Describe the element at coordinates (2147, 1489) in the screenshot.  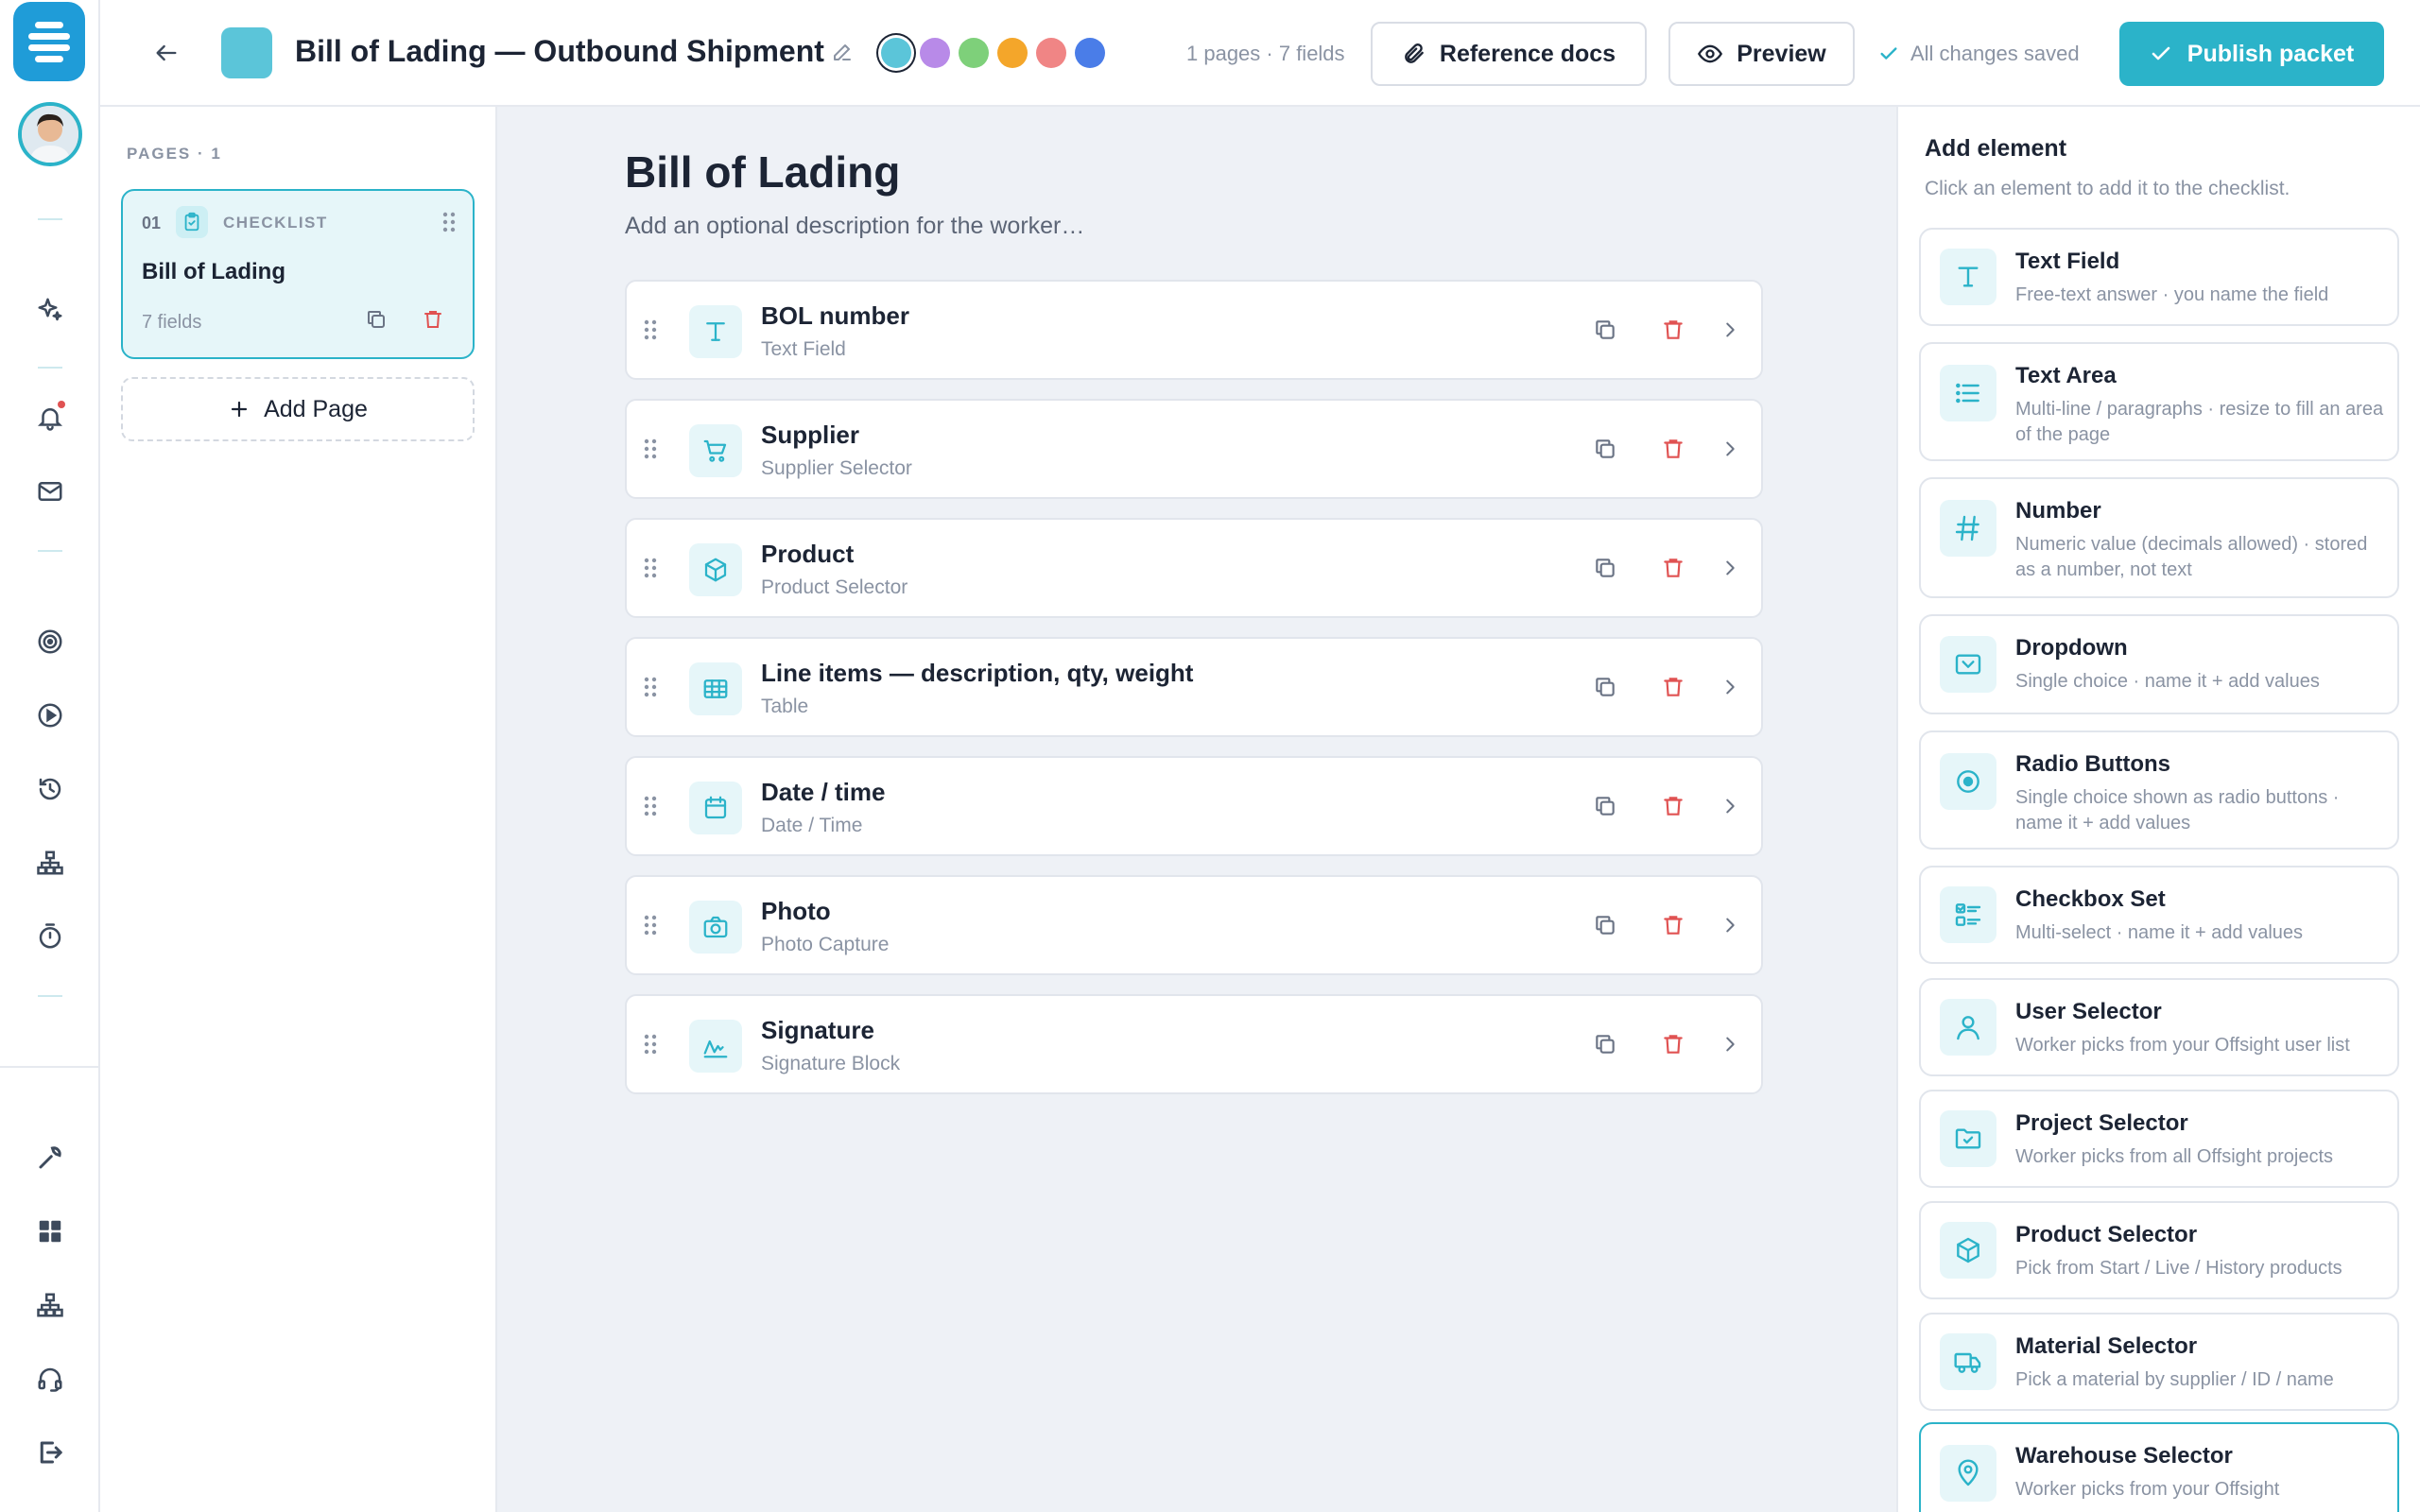
I see `element-description: Worker picks from your Offsight` at that location.